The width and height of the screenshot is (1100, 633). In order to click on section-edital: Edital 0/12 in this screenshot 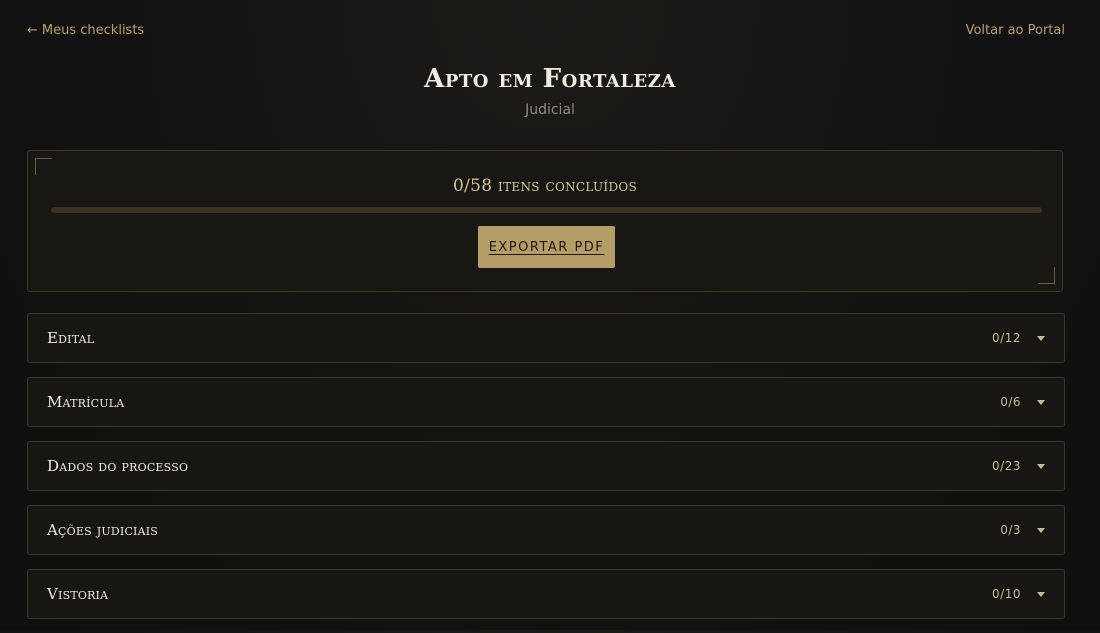, I will do `click(546, 338)`.